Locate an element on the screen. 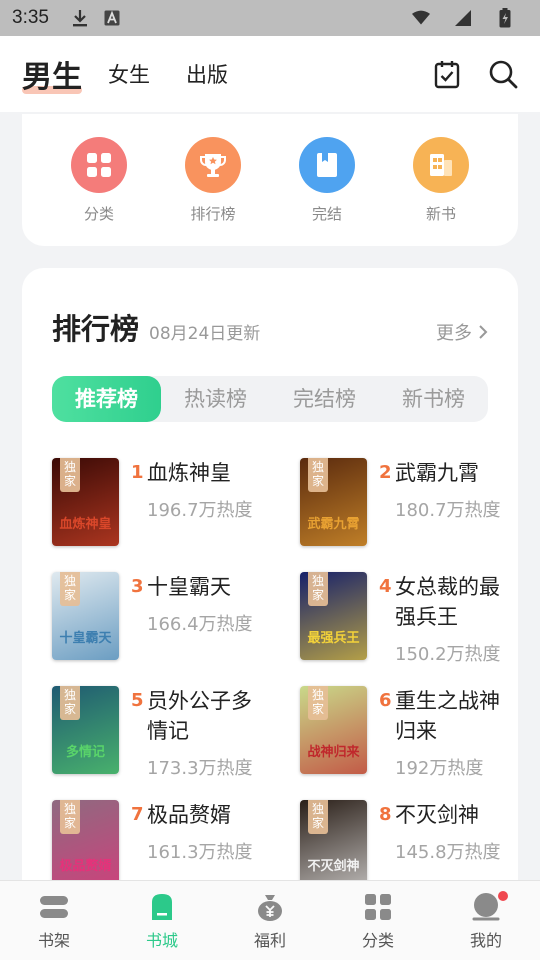 This screenshot has height=960, width=540. book-info: 4 女总裁的最强兵王 150.2万热度 is located at coordinates (443, 618).